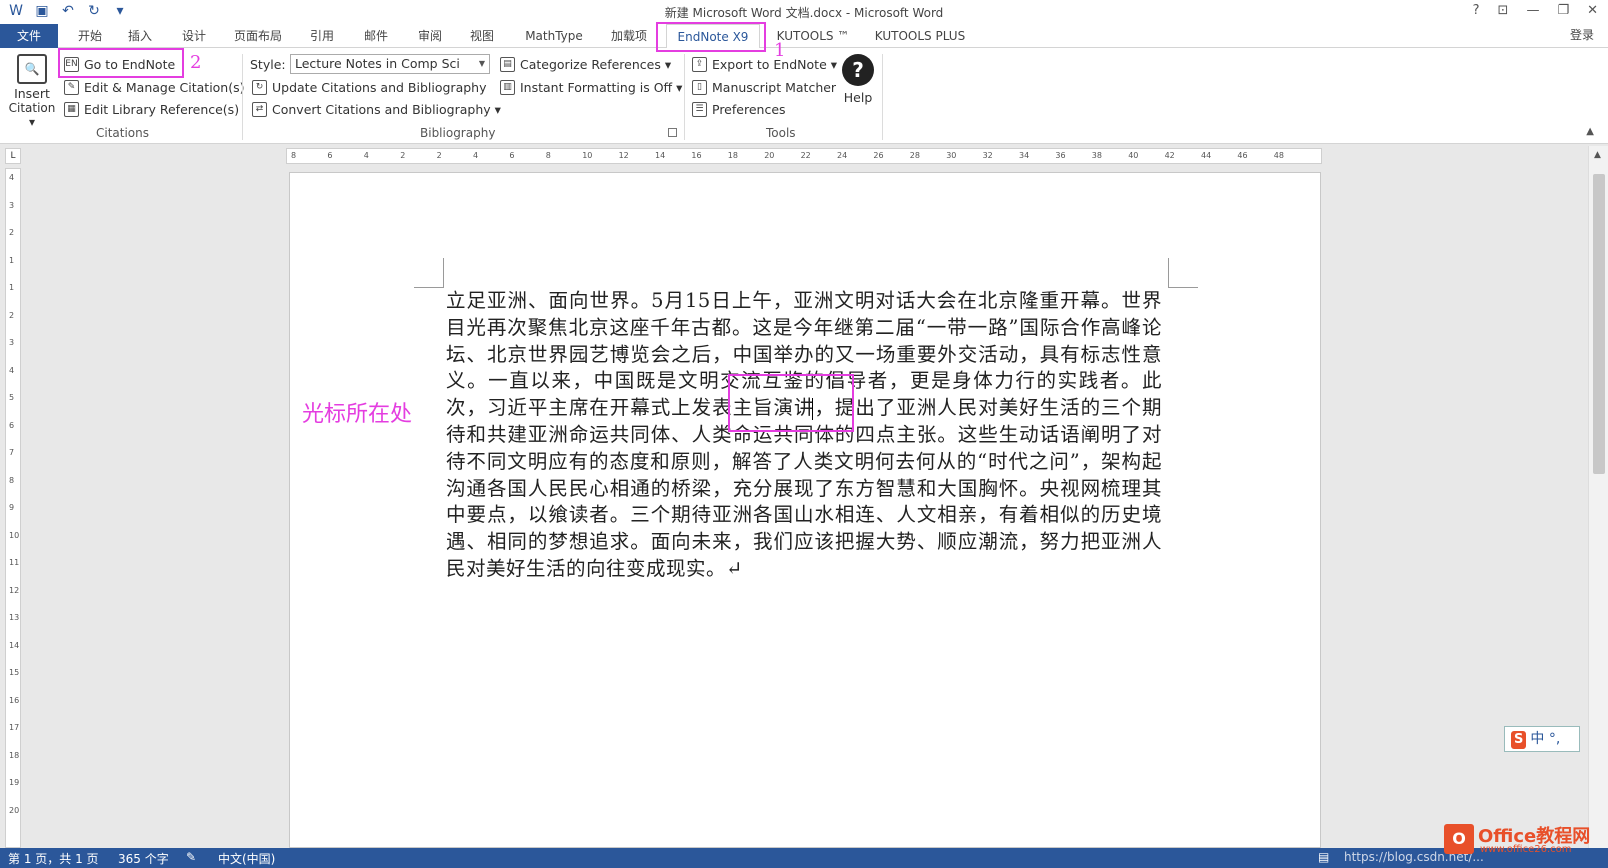 The image size is (1608, 868). I want to click on ruler-tick: 17, so click(14, 727).